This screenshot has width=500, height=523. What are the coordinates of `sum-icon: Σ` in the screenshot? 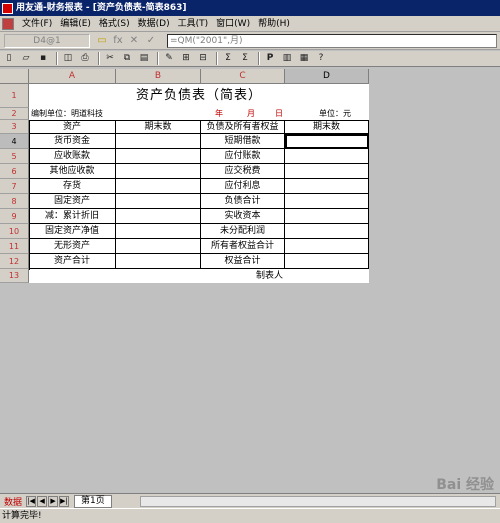 It's located at (228, 58).